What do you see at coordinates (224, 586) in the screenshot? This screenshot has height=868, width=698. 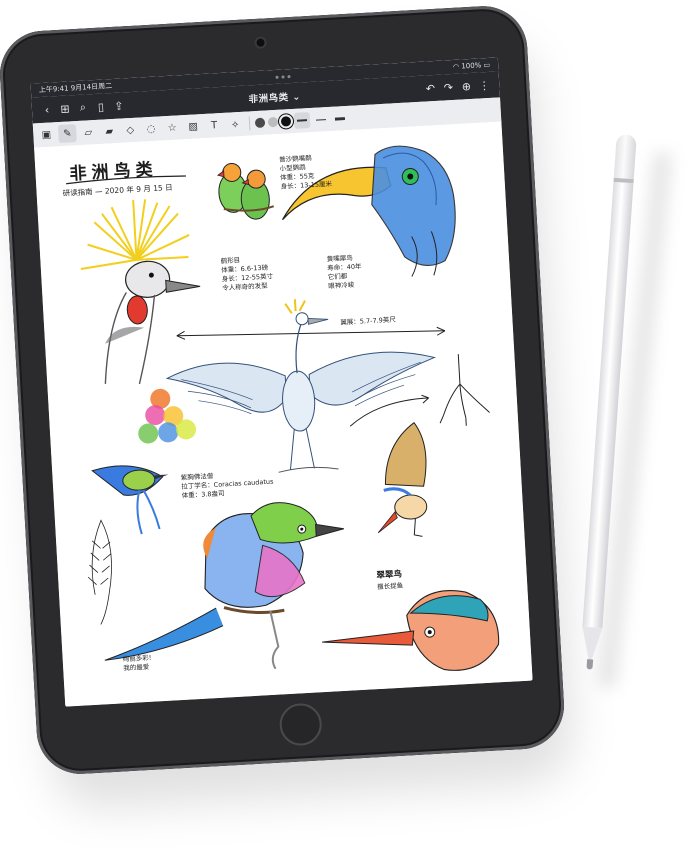 I see `lilac-breasted-roller-large-drawing` at bounding box center [224, 586].